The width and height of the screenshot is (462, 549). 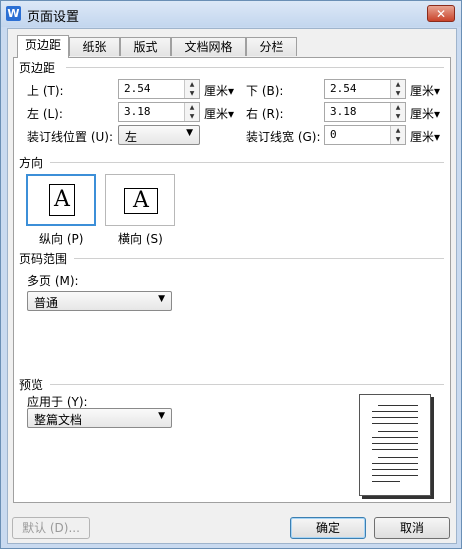 What do you see at coordinates (259, 258) in the screenshot?
I see `page-range-divider` at bounding box center [259, 258].